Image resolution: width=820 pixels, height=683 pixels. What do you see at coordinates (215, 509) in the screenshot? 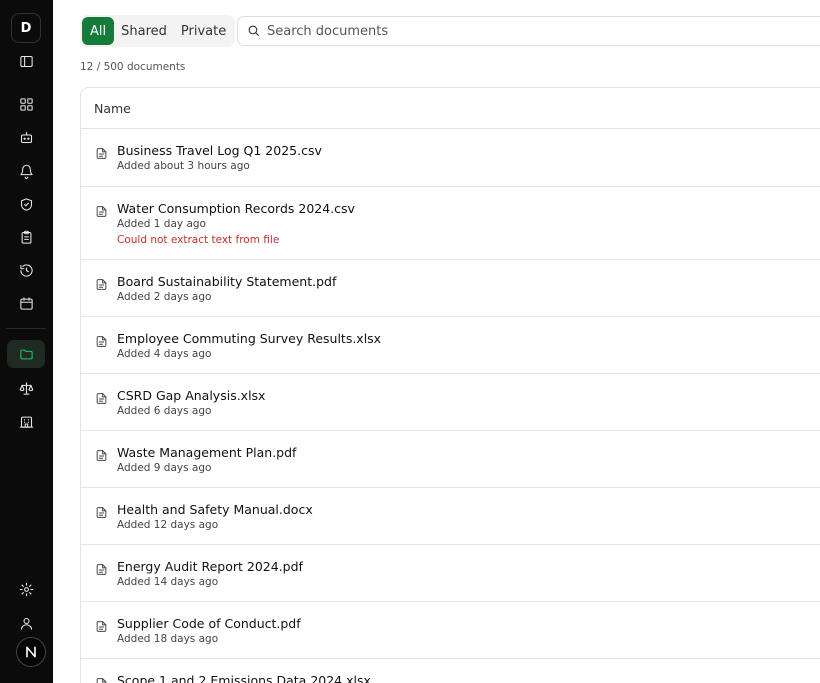
I see `document-title: Health and Safety Manual.docx` at bounding box center [215, 509].